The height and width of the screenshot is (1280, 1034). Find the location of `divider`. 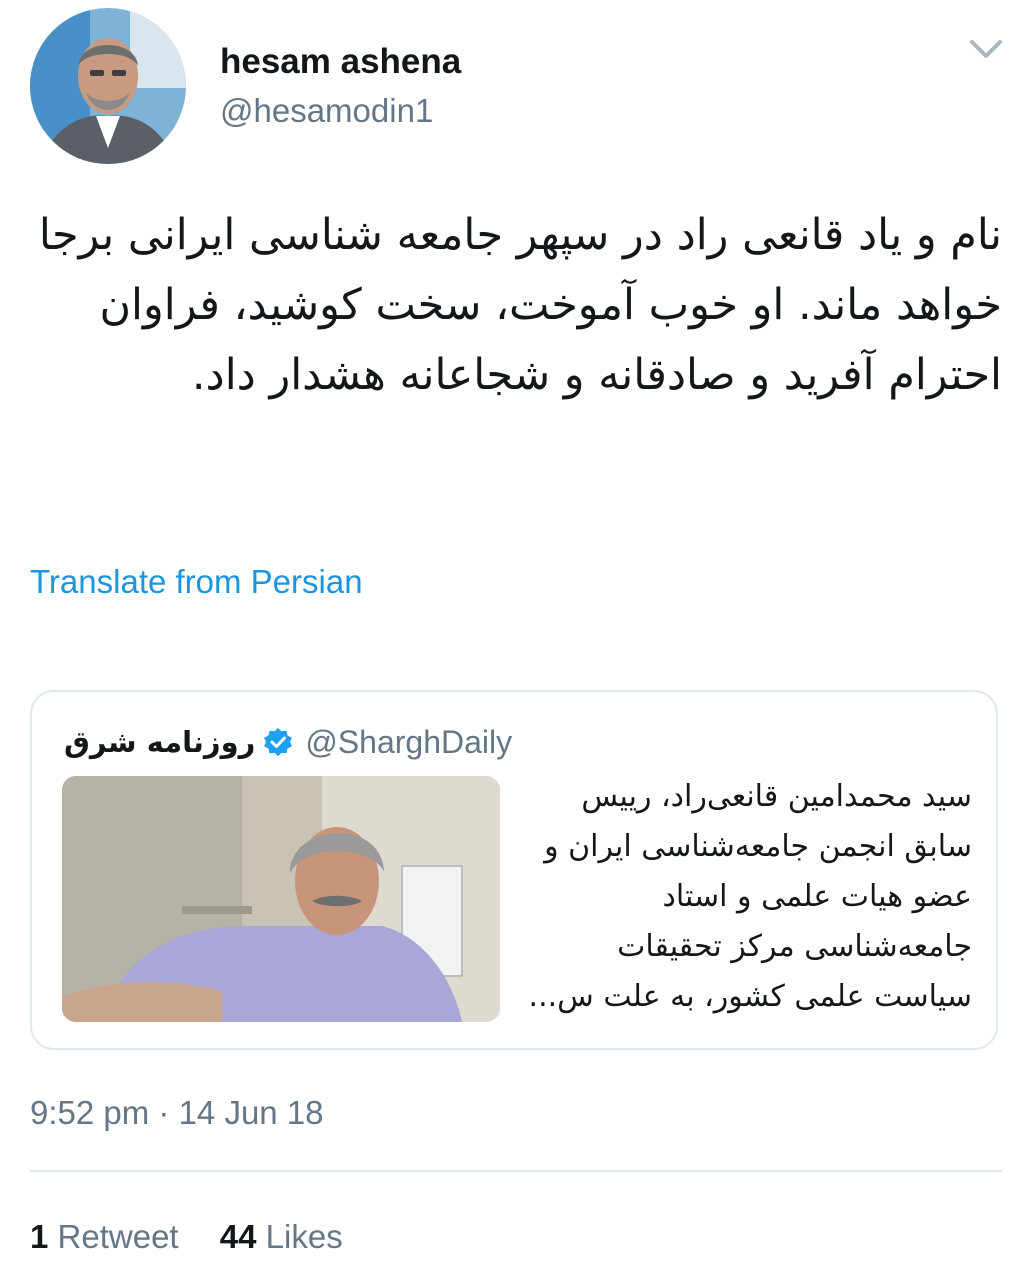

divider is located at coordinates (516, 1171).